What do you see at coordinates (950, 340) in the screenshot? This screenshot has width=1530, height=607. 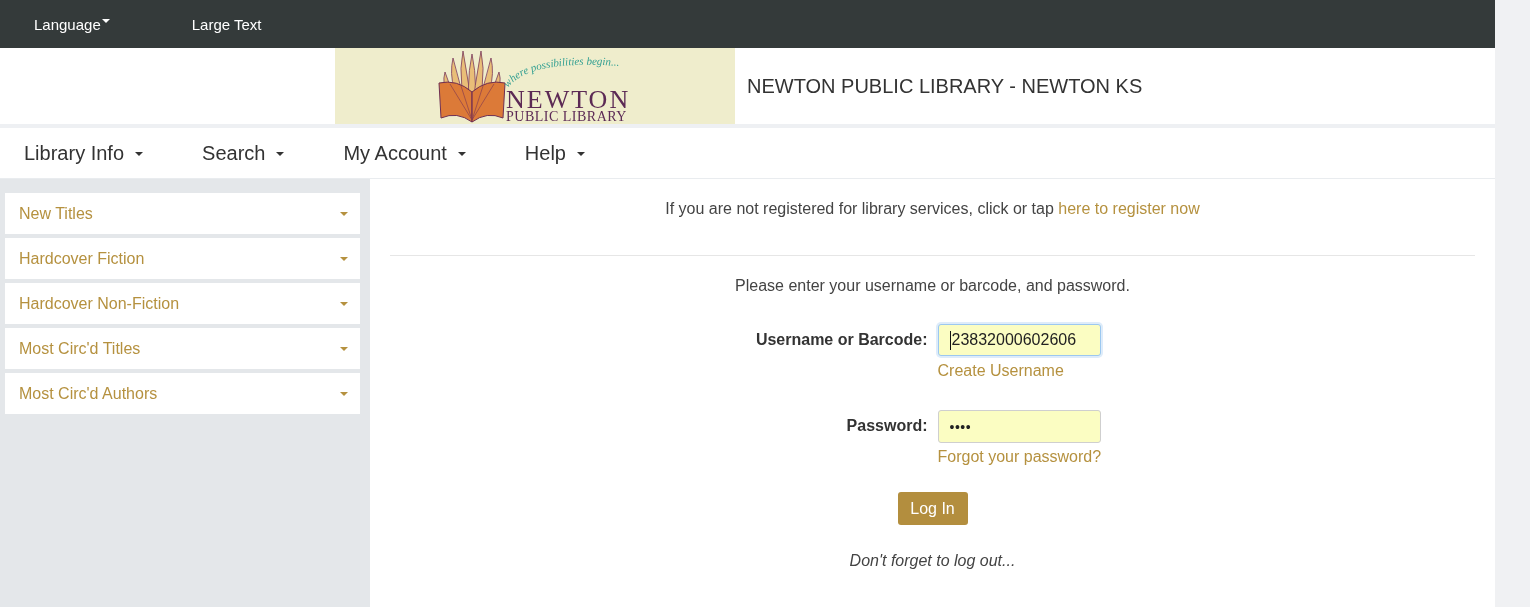 I see `text-cursor` at bounding box center [950, 340].